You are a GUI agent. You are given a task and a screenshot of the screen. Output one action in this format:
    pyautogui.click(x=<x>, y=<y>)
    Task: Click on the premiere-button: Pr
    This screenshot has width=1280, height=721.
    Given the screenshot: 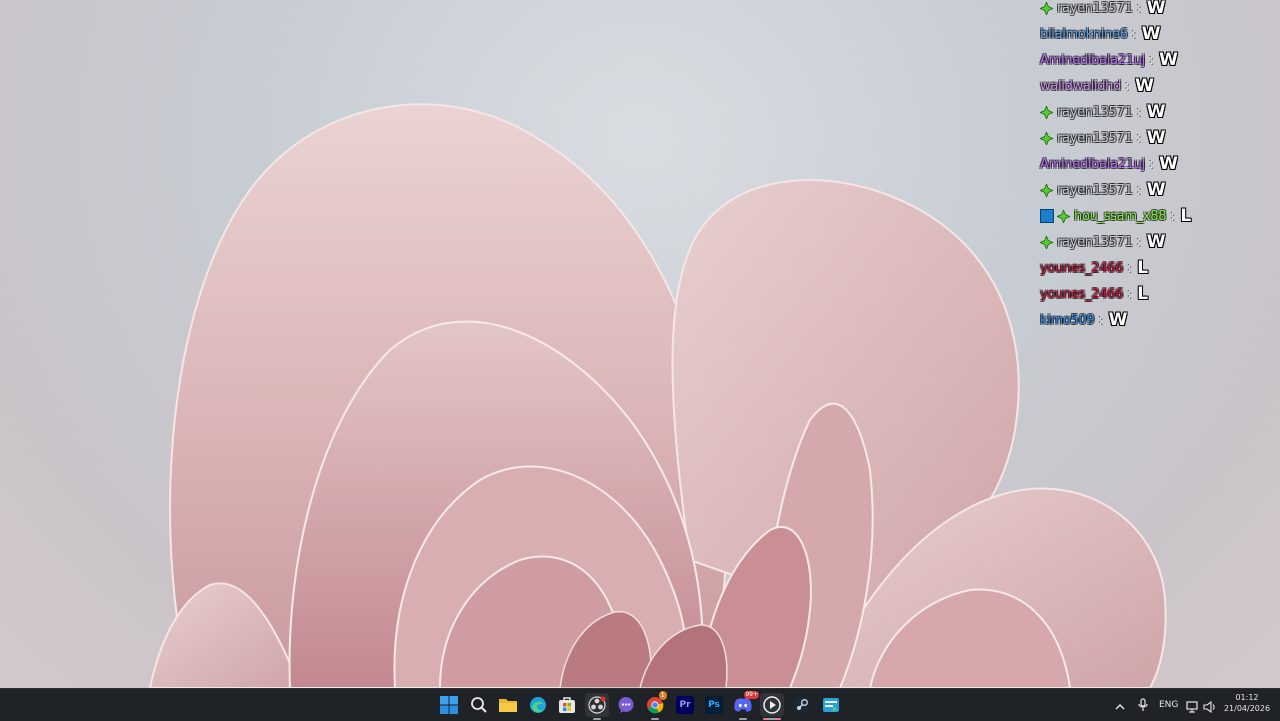 What is the action you would take?
    pyautogui.click(x=685, y=705)
    